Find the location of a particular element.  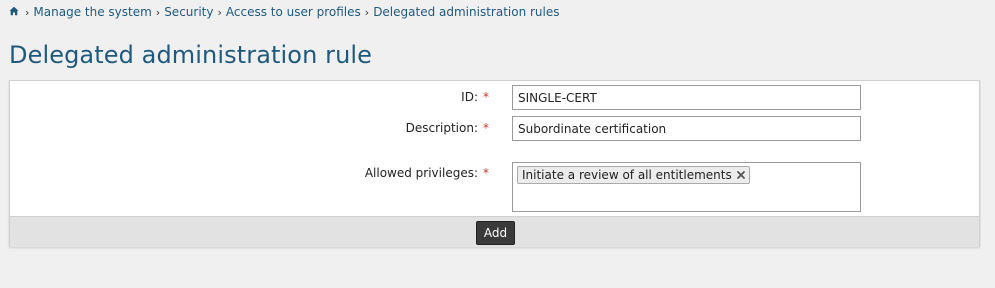

id-label: ID: * is located at coordinates (475, 97).